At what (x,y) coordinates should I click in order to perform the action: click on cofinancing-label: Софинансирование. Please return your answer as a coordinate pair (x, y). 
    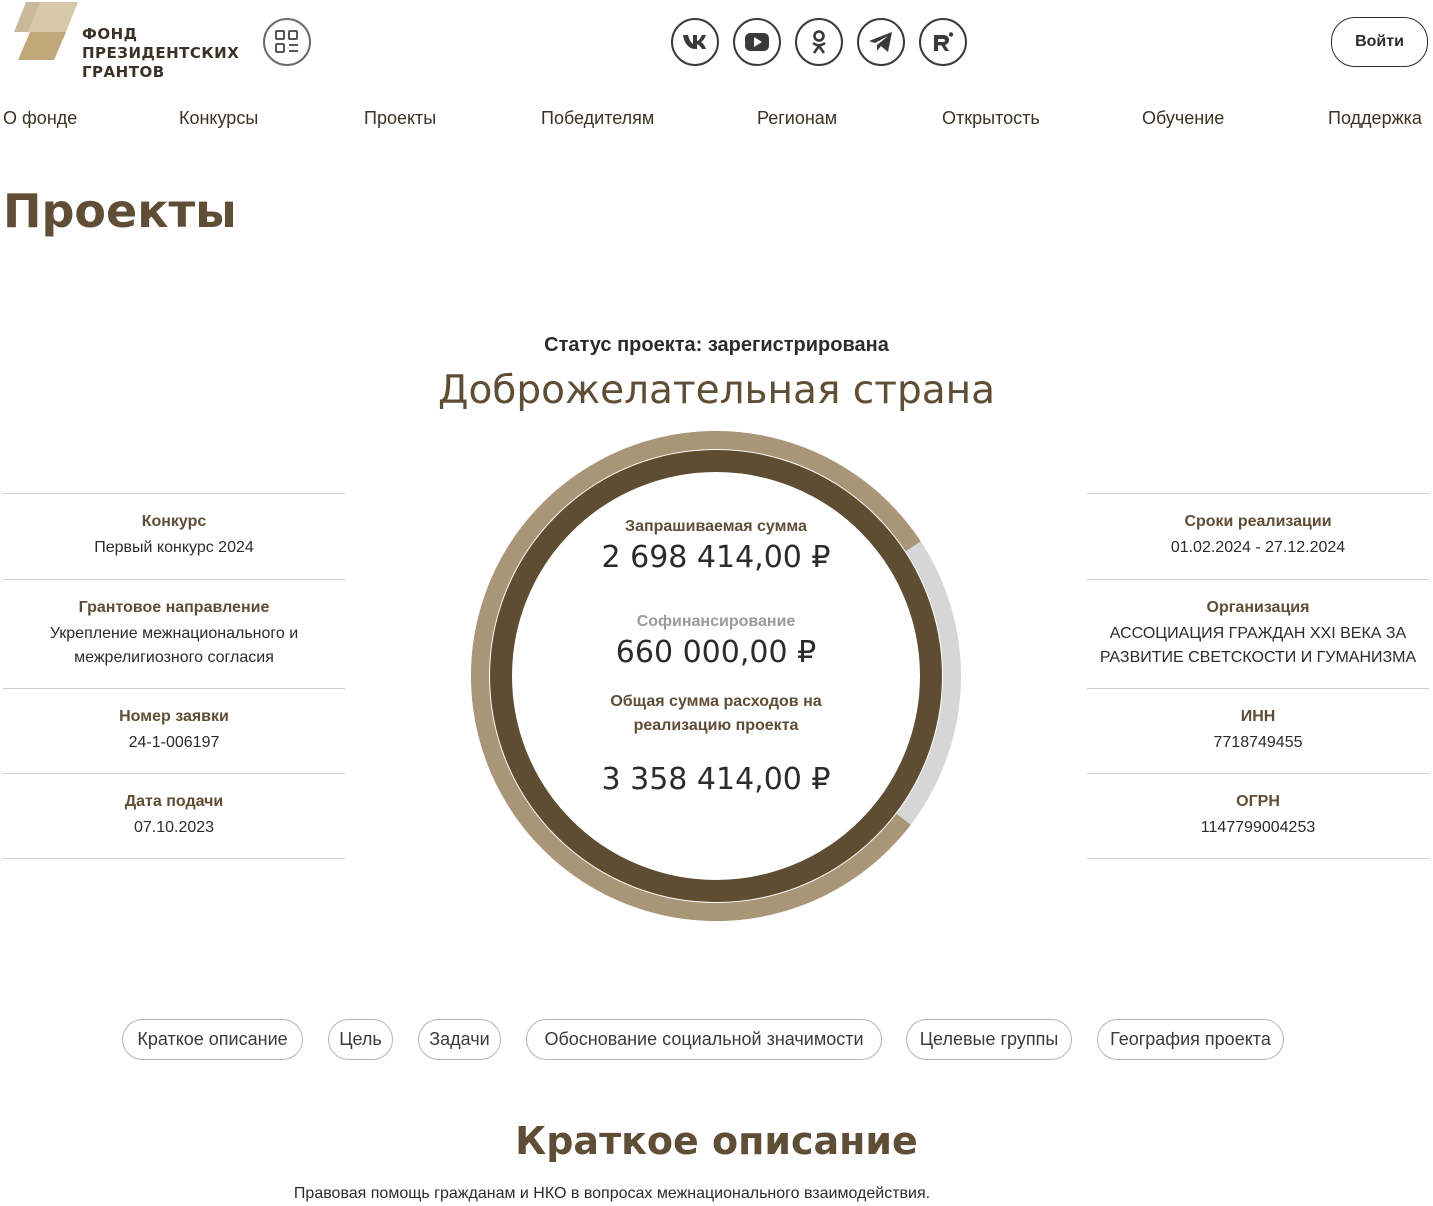
    Looking at the image, I should click on (716, 621).